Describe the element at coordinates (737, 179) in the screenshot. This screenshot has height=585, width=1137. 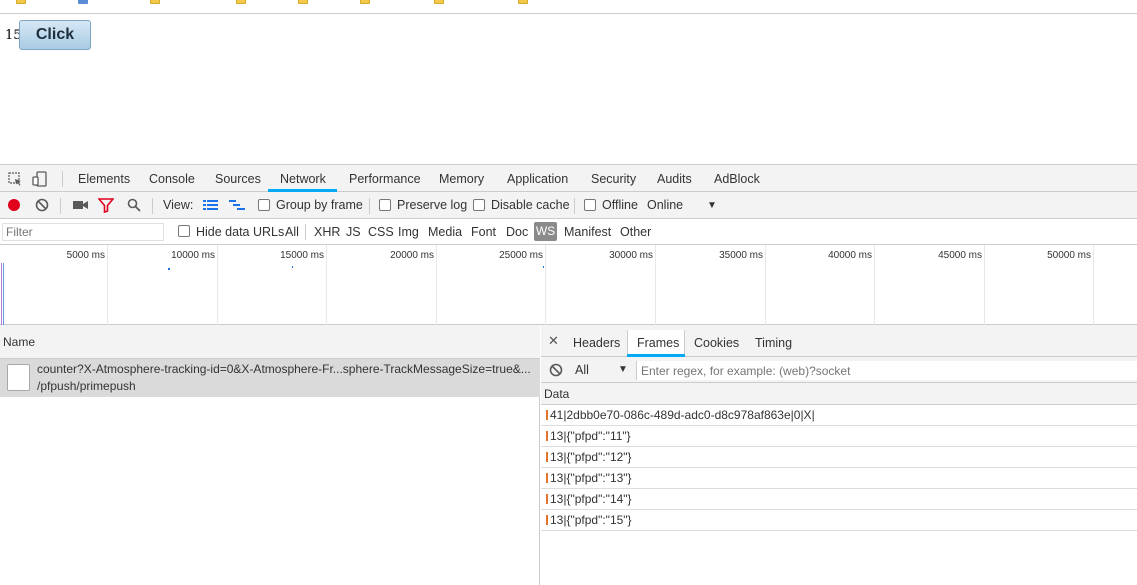
I see `tab-adblock: AdBlock` at that location.